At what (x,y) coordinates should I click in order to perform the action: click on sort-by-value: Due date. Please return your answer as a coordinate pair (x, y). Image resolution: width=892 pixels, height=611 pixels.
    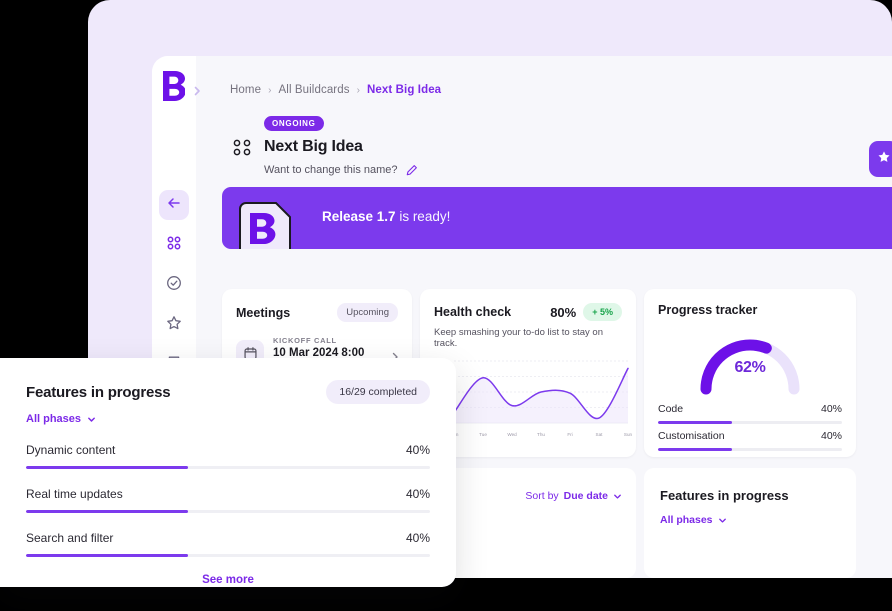
    Looking at the image, I should click on (585, 496).